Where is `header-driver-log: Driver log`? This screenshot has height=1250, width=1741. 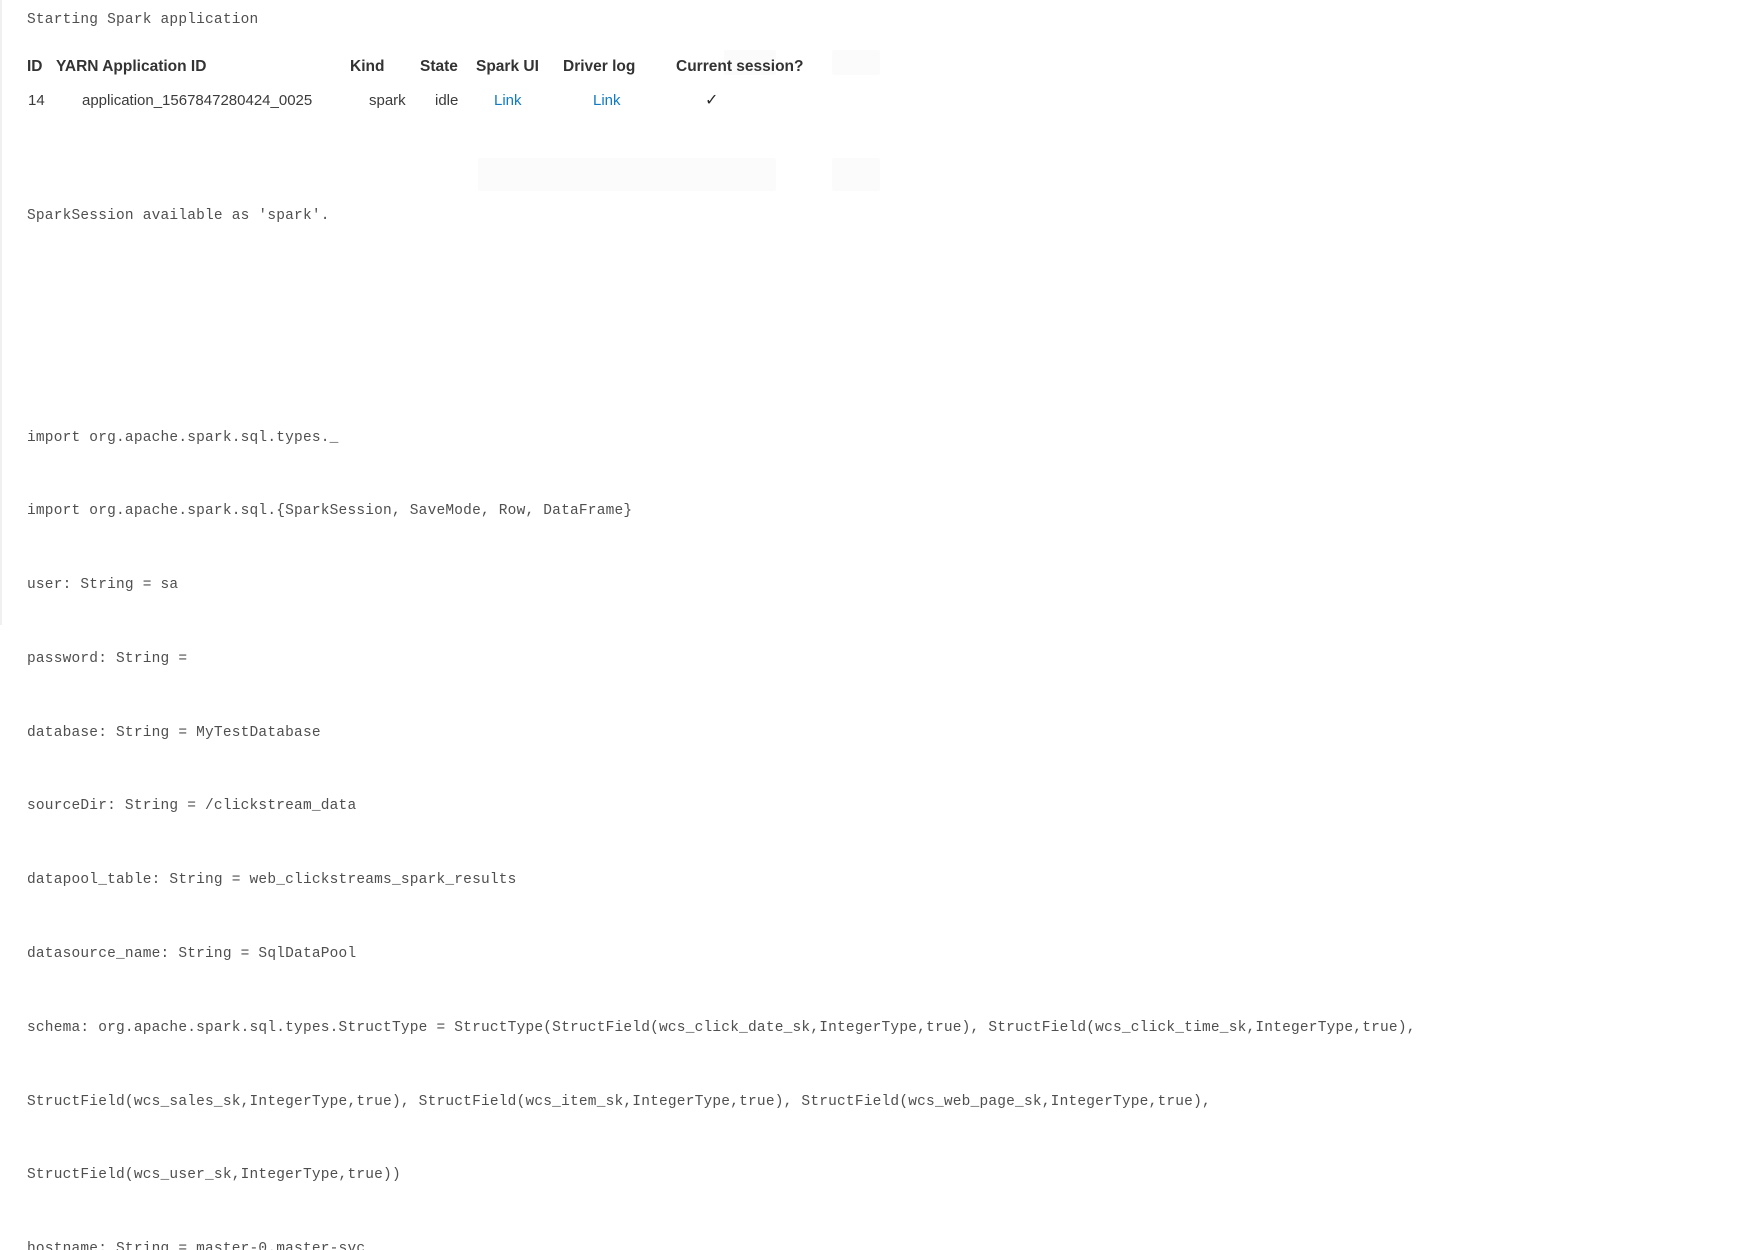 header-driver-log: Driver log is located at coordinates (599, 66).